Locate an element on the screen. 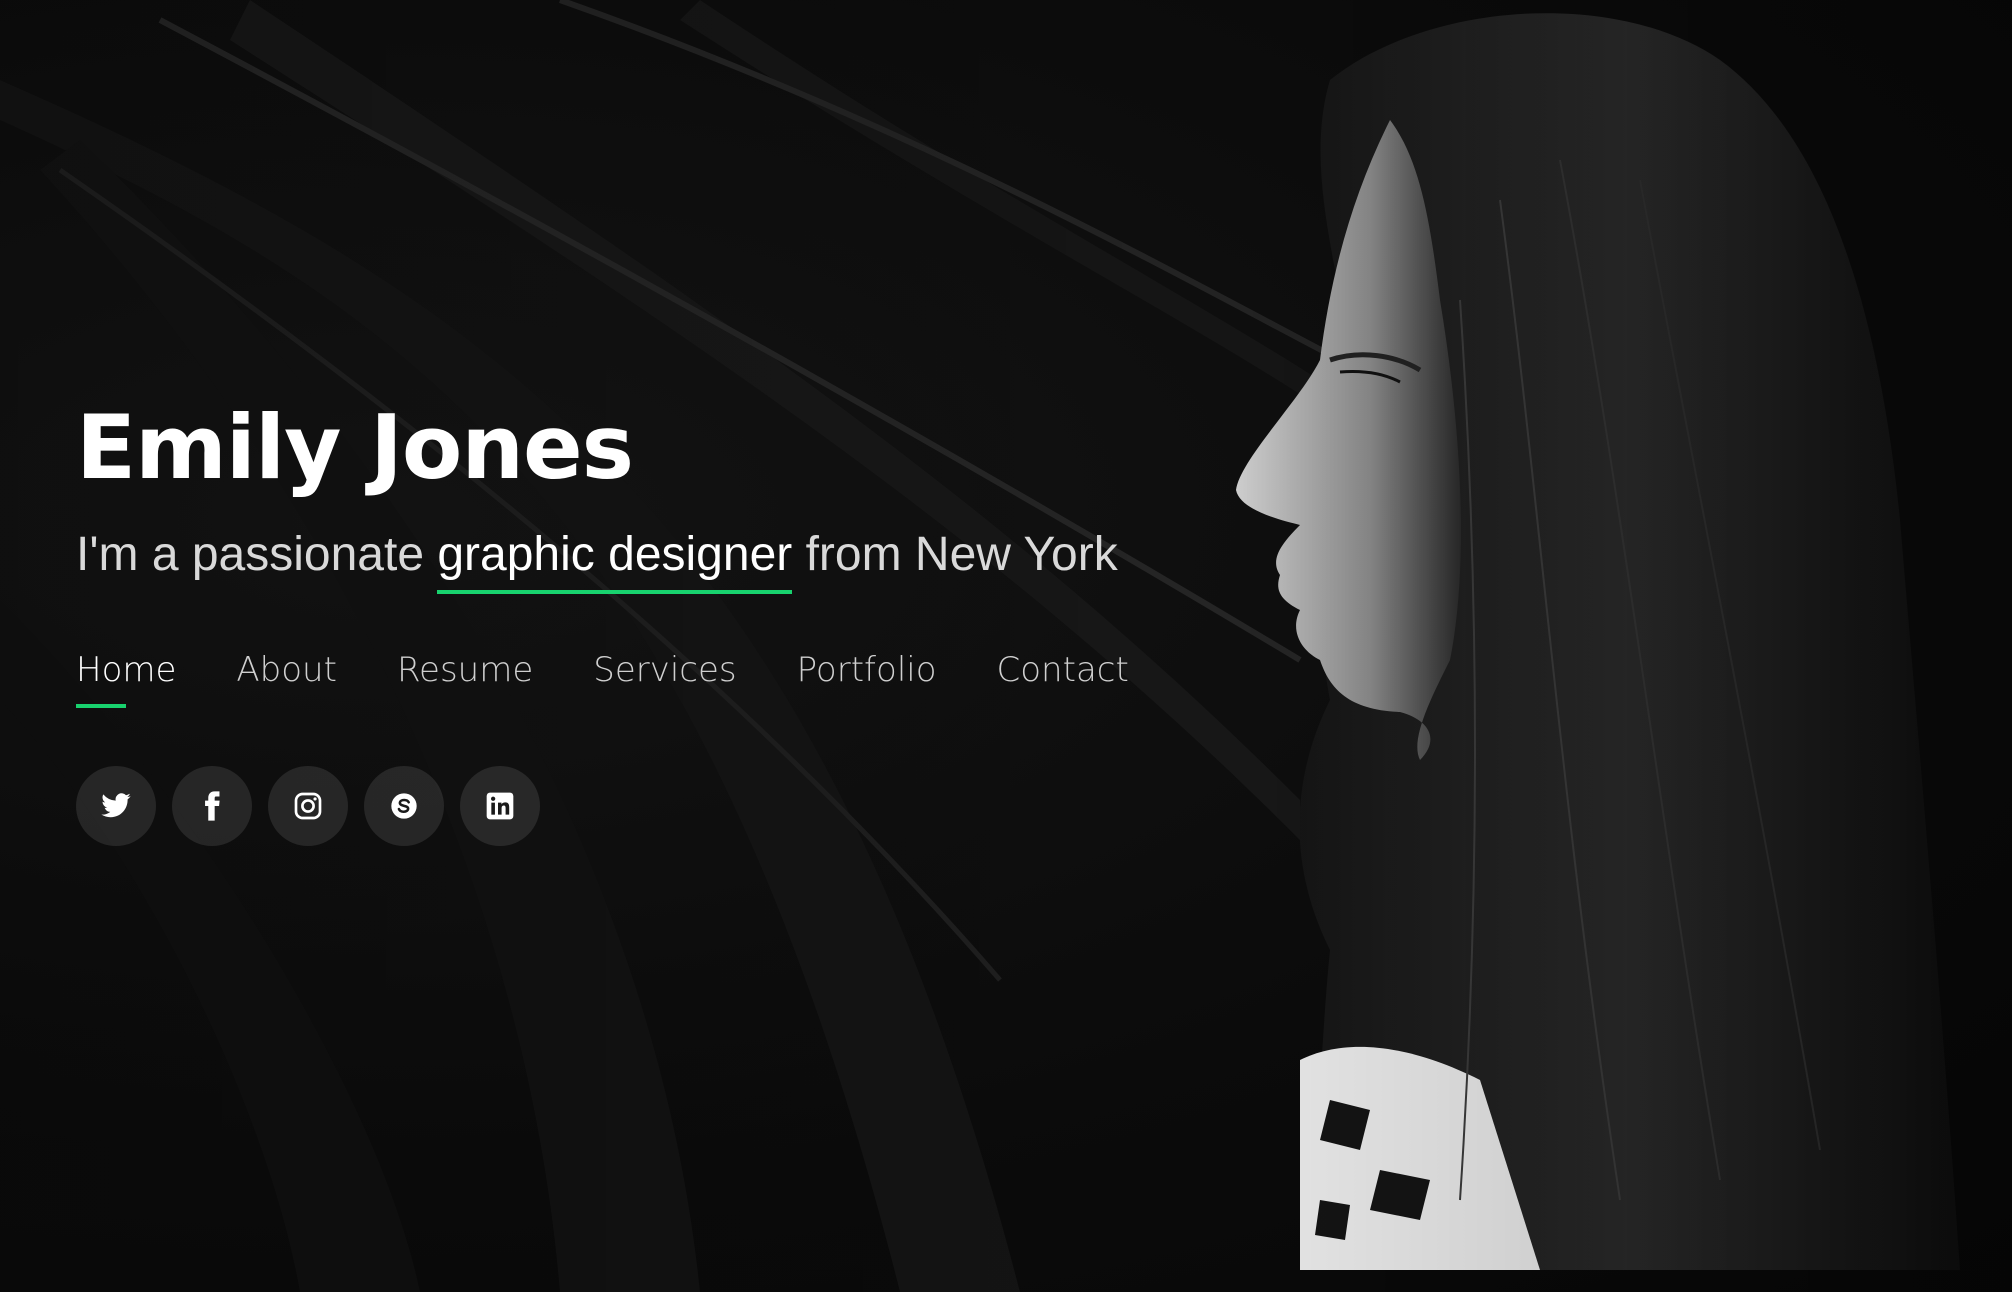  nav-home: Home is located at coordinates (126, 679).